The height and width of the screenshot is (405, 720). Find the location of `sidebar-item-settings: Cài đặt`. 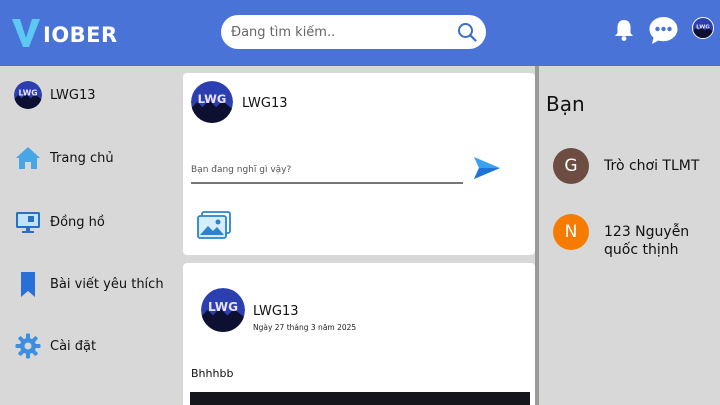

sidebar-item-settings: Cài đặt is located at coordinates (55, 346).